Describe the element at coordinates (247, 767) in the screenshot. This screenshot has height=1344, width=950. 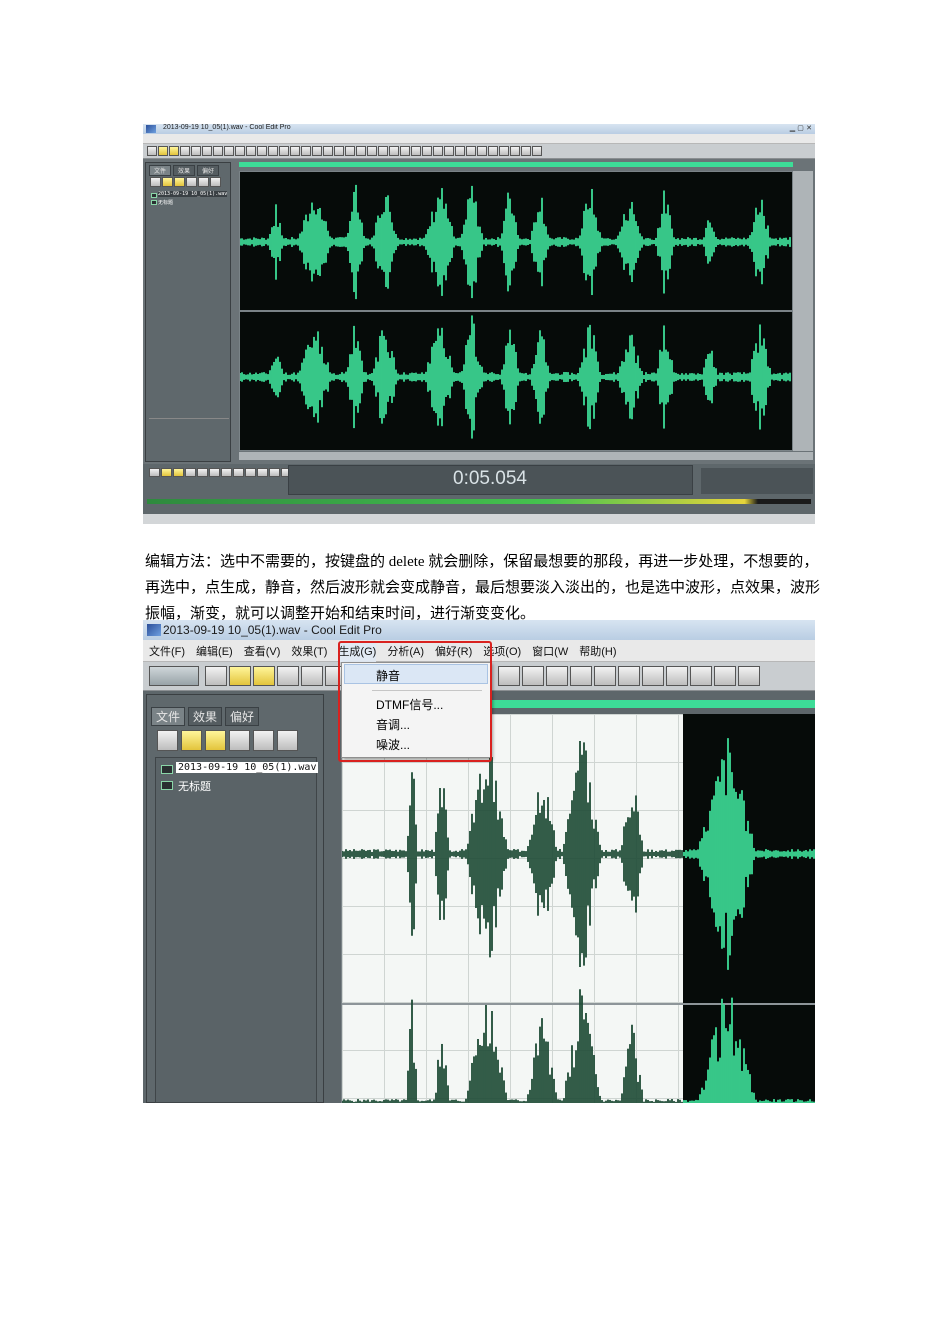
I see `file-item-wav: 2013-09-19 10_05(1).wav` at that location.